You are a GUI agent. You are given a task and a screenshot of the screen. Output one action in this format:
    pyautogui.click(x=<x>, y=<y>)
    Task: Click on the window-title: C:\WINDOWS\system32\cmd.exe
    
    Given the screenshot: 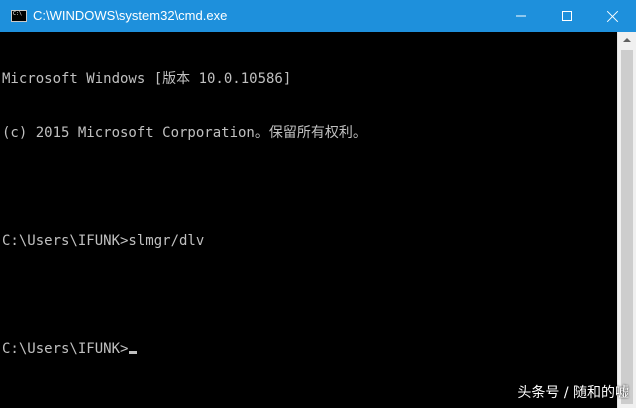 What is the action you would take?
    pyautogui.click(x=130, y=15)
    